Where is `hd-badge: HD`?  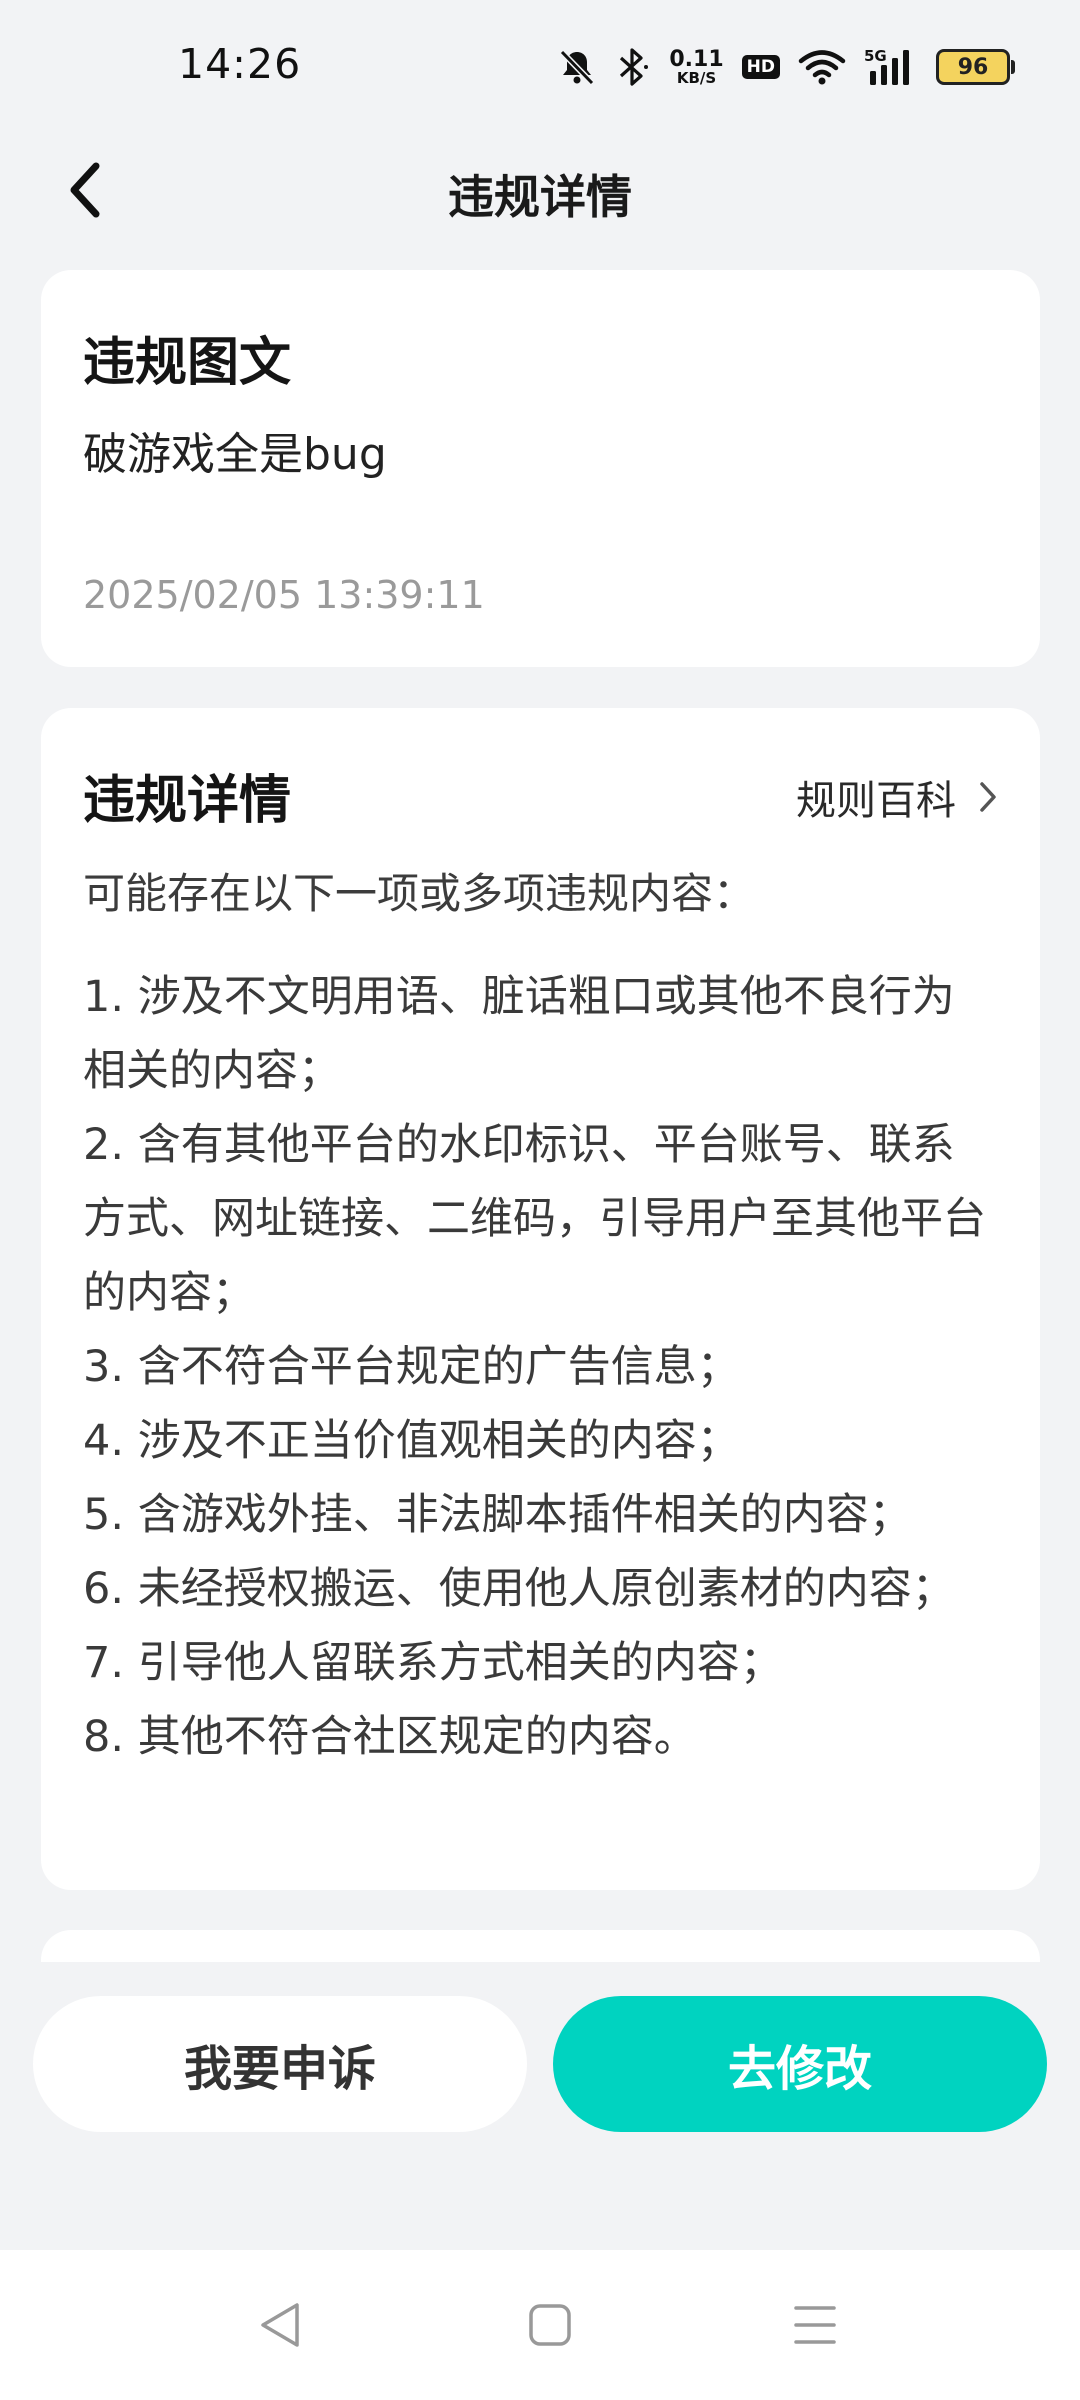 hd-badge: HD is located at coordinates (760, 67).